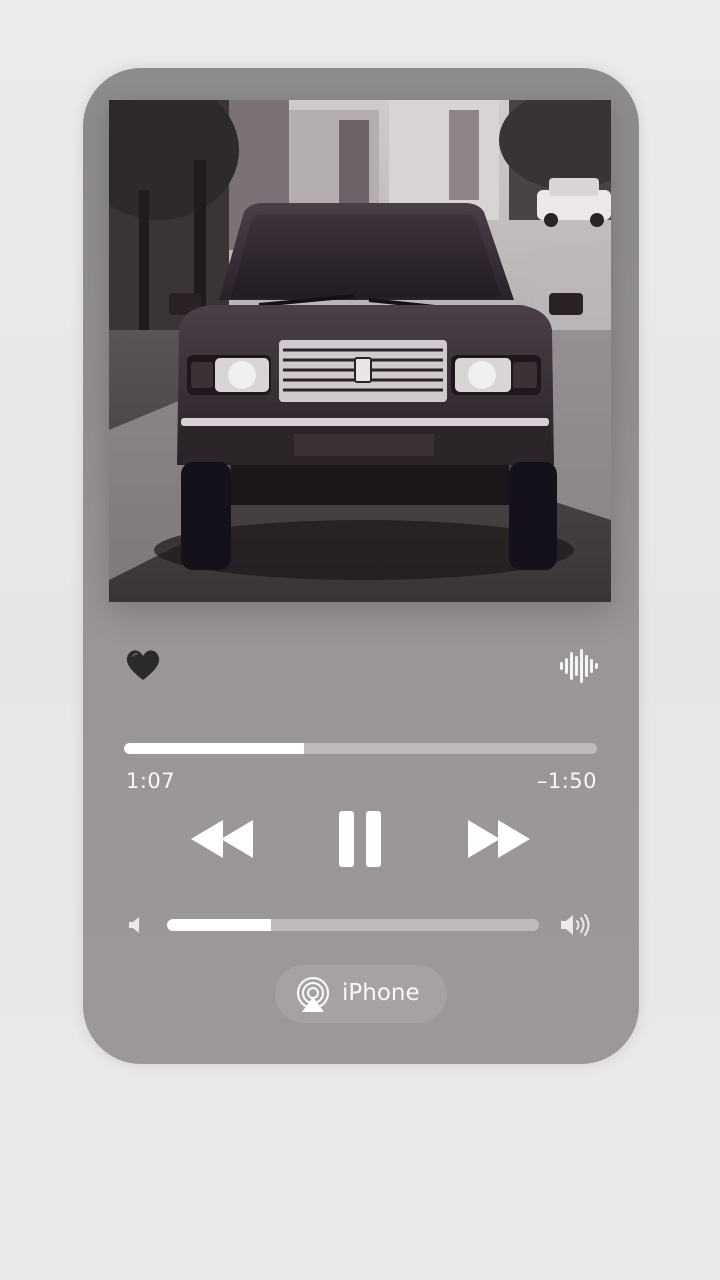 The width and height of the screenshot is (720, 1280). I want to click on heart-icon, so click(143, 666).